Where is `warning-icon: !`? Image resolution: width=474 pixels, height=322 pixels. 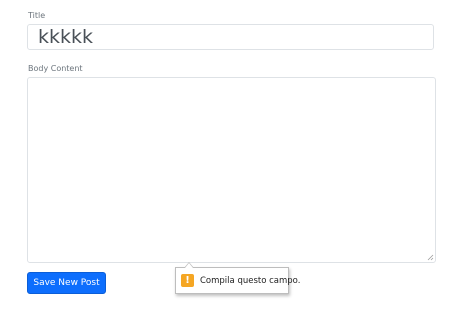 warning-icon: ! is located at coordinates (187, 280).